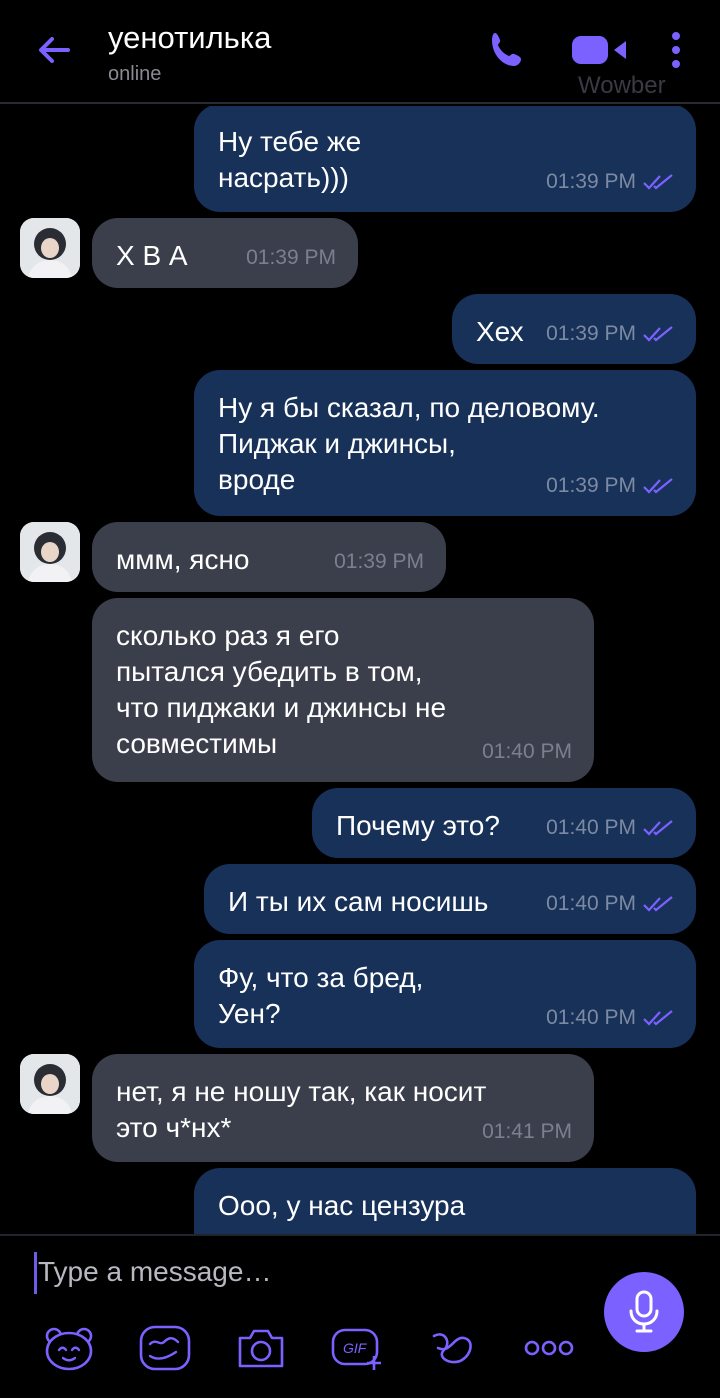 This screenshot has width=720, height=1398. What do you see at coordinates (600, 50) in the screenshot?
I see `video-call-icon` at bounding box center [600, 50].